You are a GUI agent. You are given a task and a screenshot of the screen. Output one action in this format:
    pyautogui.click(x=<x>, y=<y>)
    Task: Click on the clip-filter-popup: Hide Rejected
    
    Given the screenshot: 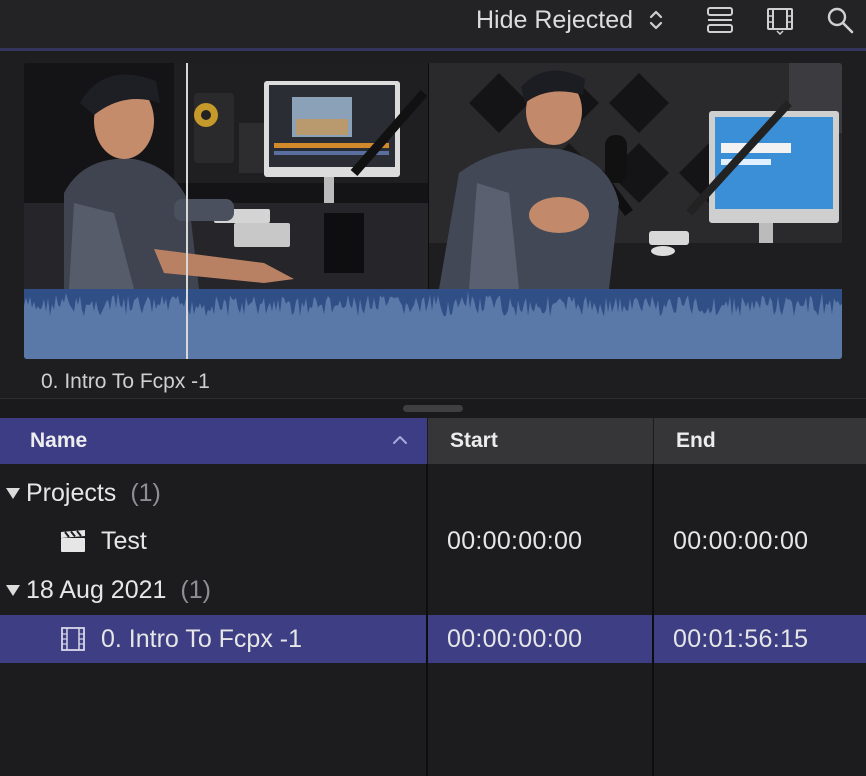 What is the action you would take?
    pyautogui.click(x=570, y=20)
    